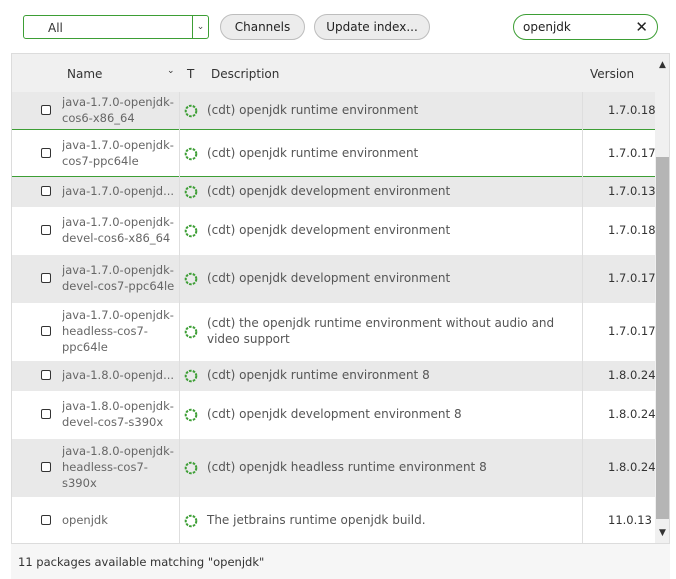  Describe the element at coordinates (84, 74) in the screenshot. I see `column-header-name: Name` at that location.